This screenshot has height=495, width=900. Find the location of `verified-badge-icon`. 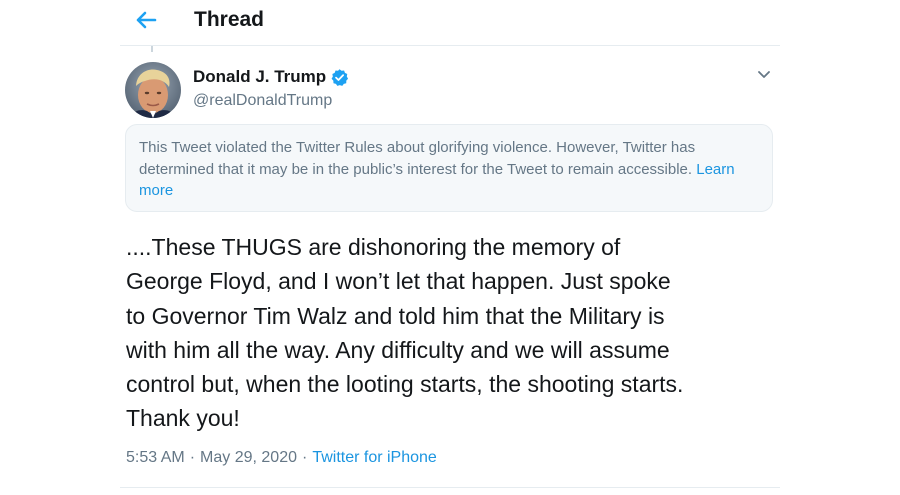

verified-badge-icon is located at coordinates (340, 77).